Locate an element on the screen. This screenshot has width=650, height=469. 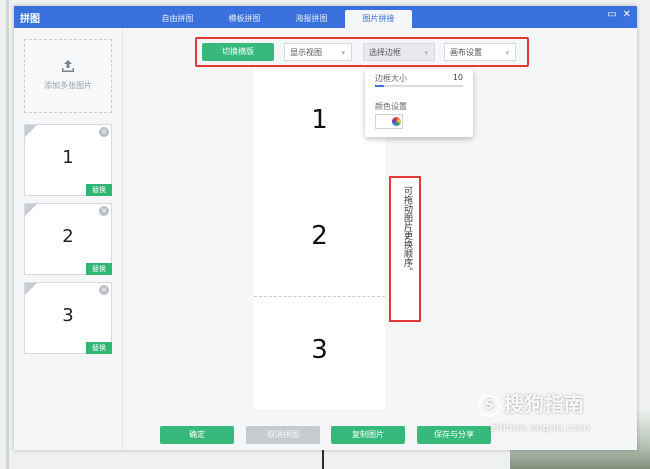
close-icon: ✕ is located at coordinates (627, 14).